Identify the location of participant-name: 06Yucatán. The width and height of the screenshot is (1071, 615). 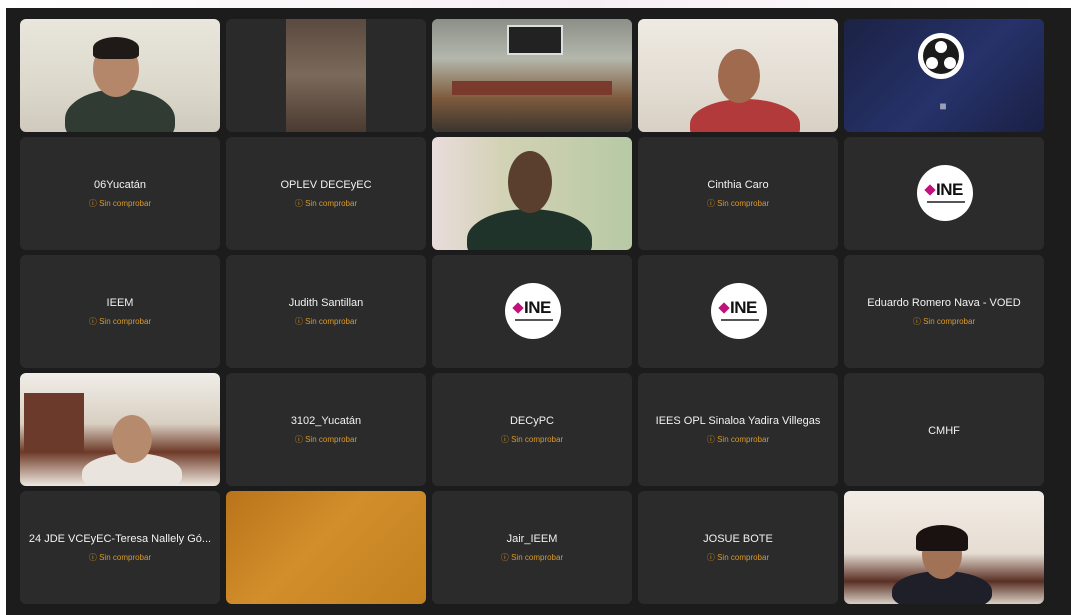
(120, 185).